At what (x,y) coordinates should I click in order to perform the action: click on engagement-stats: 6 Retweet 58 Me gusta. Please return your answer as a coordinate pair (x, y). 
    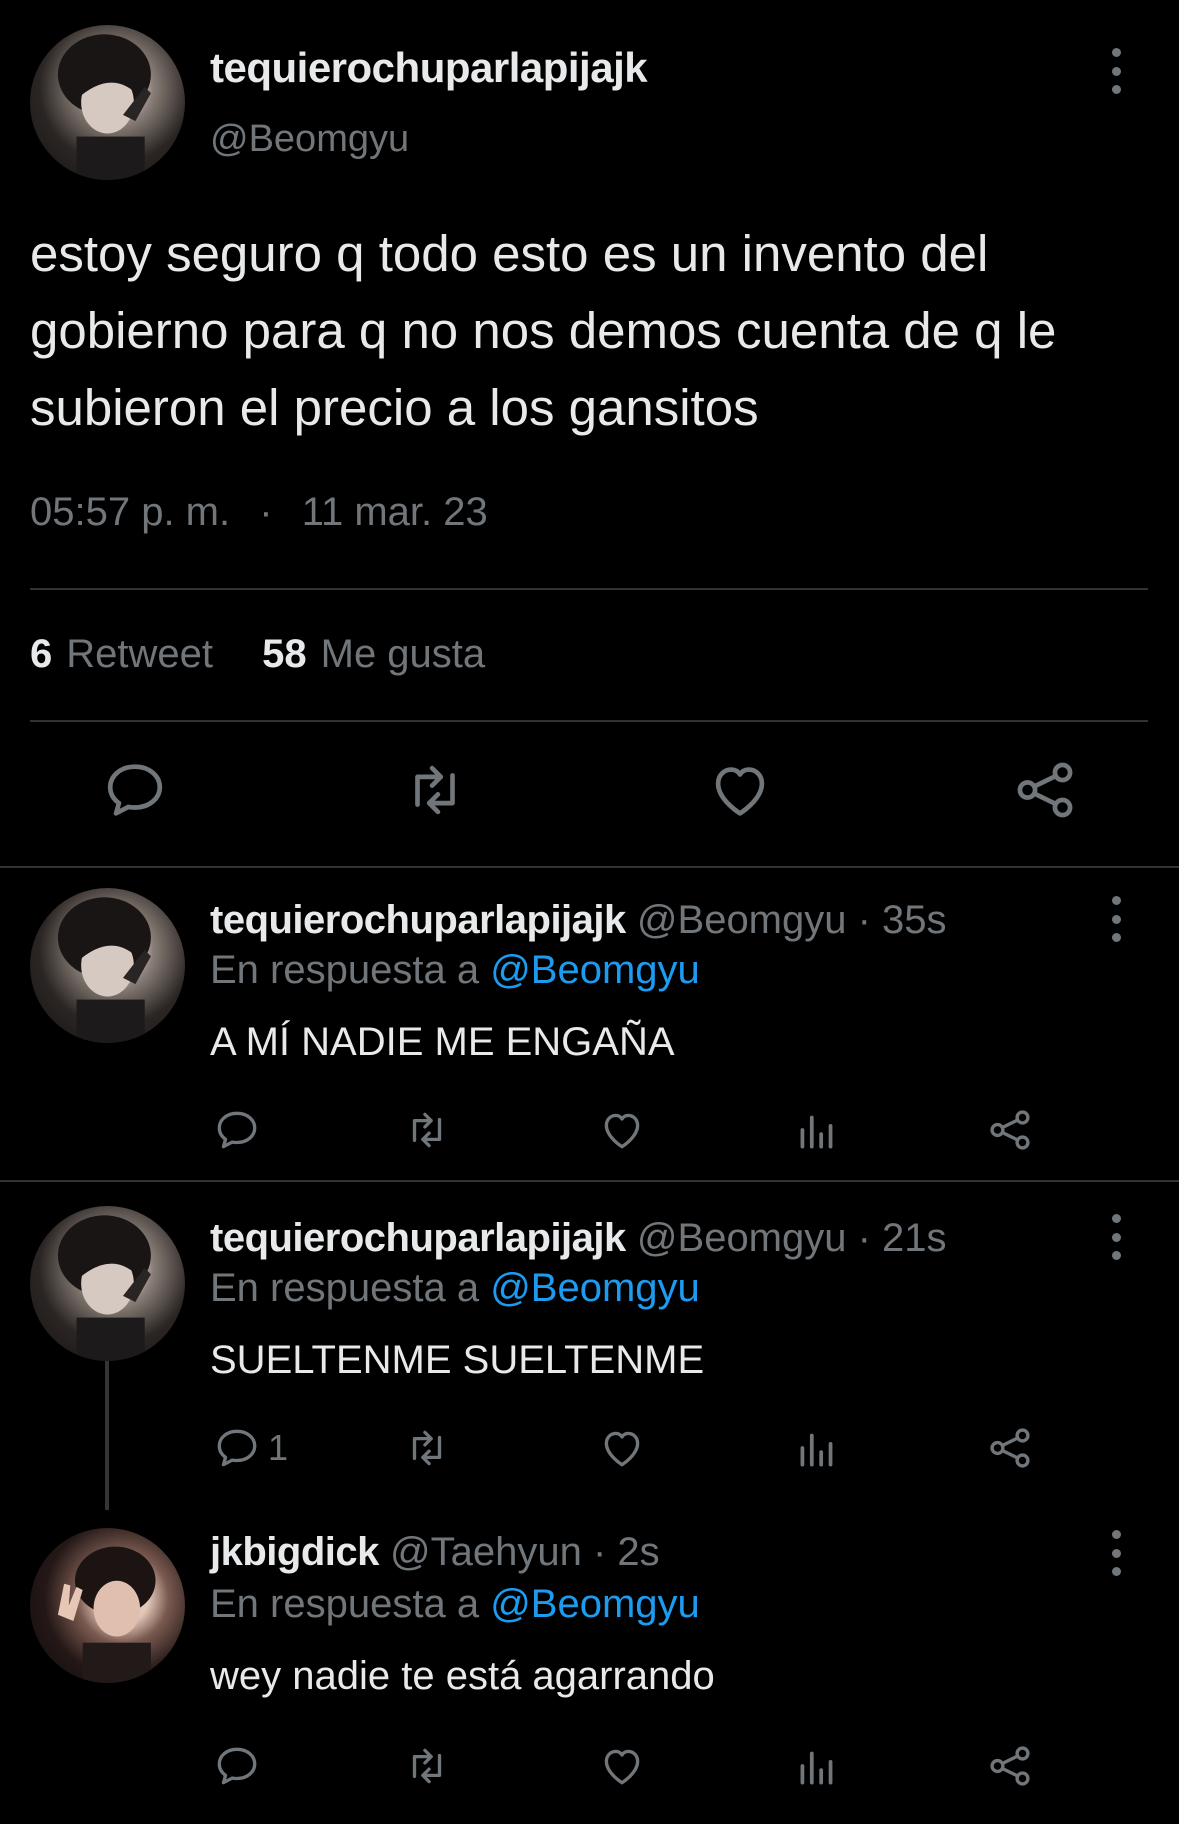
    Looking at the image, I should click on (276, 654).